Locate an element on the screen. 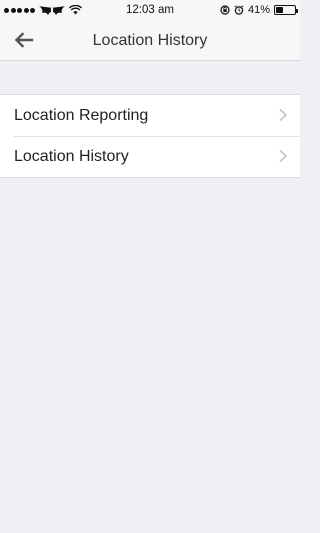 This screenshot has width=320, height=533. list-item-label: Location Reporting is located at coordinates (81, 115).